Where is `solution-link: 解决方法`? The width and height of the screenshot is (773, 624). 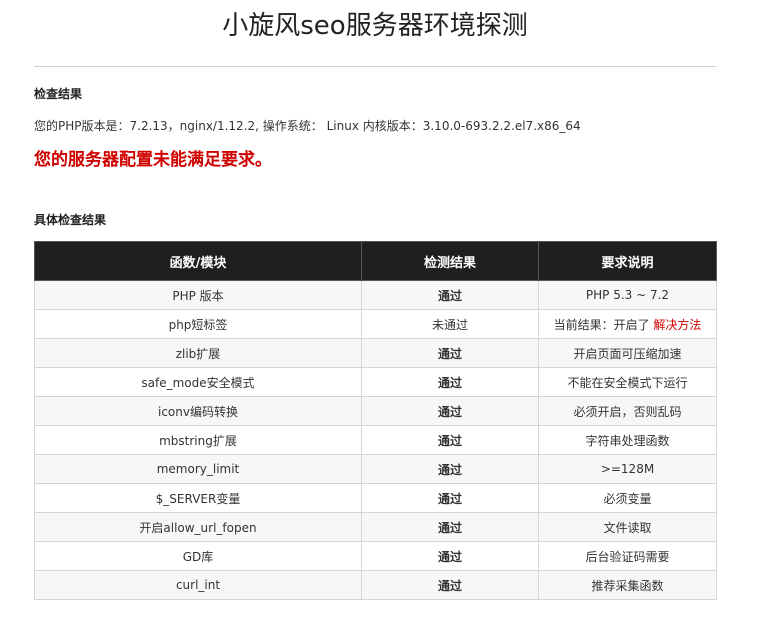
solution-link: 解决方法 is located at coordinates (677, 325).